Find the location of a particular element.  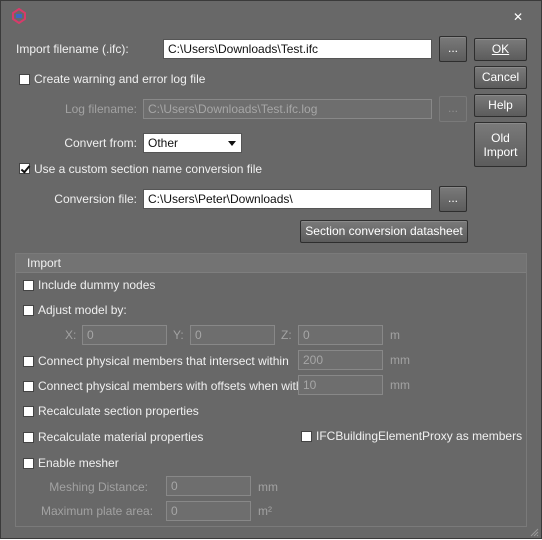

connect-intersect-input: 200 is located at coordinates (340, 360).